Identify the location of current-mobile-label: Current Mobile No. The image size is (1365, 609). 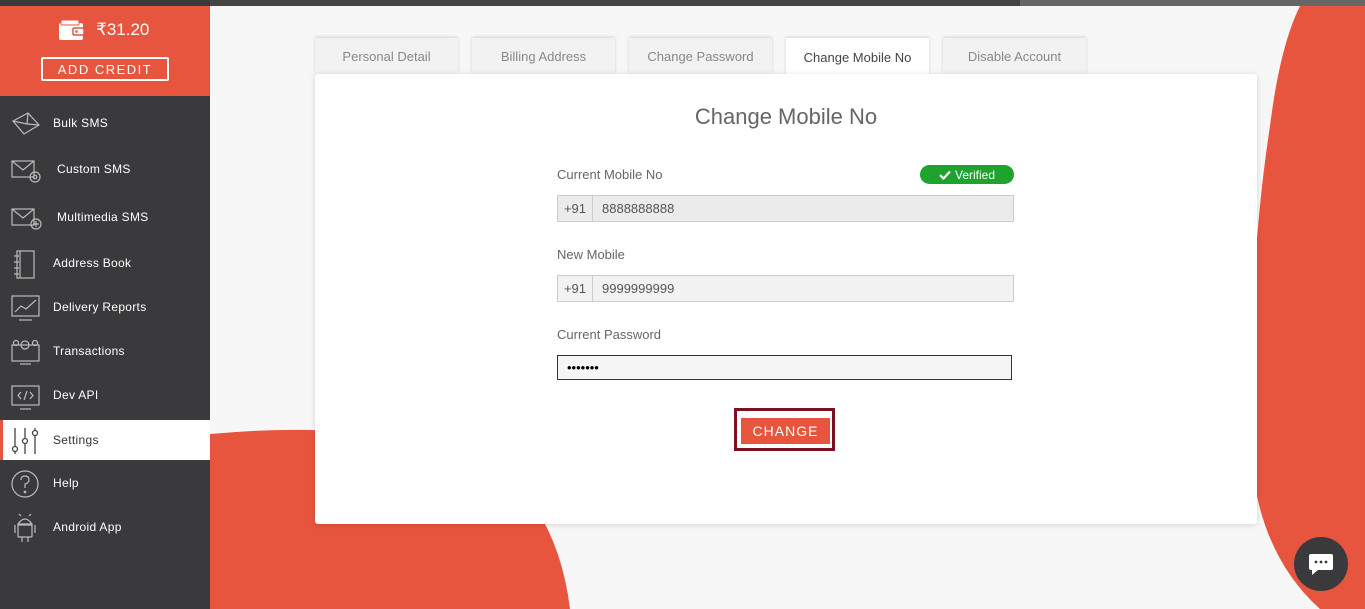
(610, 174).